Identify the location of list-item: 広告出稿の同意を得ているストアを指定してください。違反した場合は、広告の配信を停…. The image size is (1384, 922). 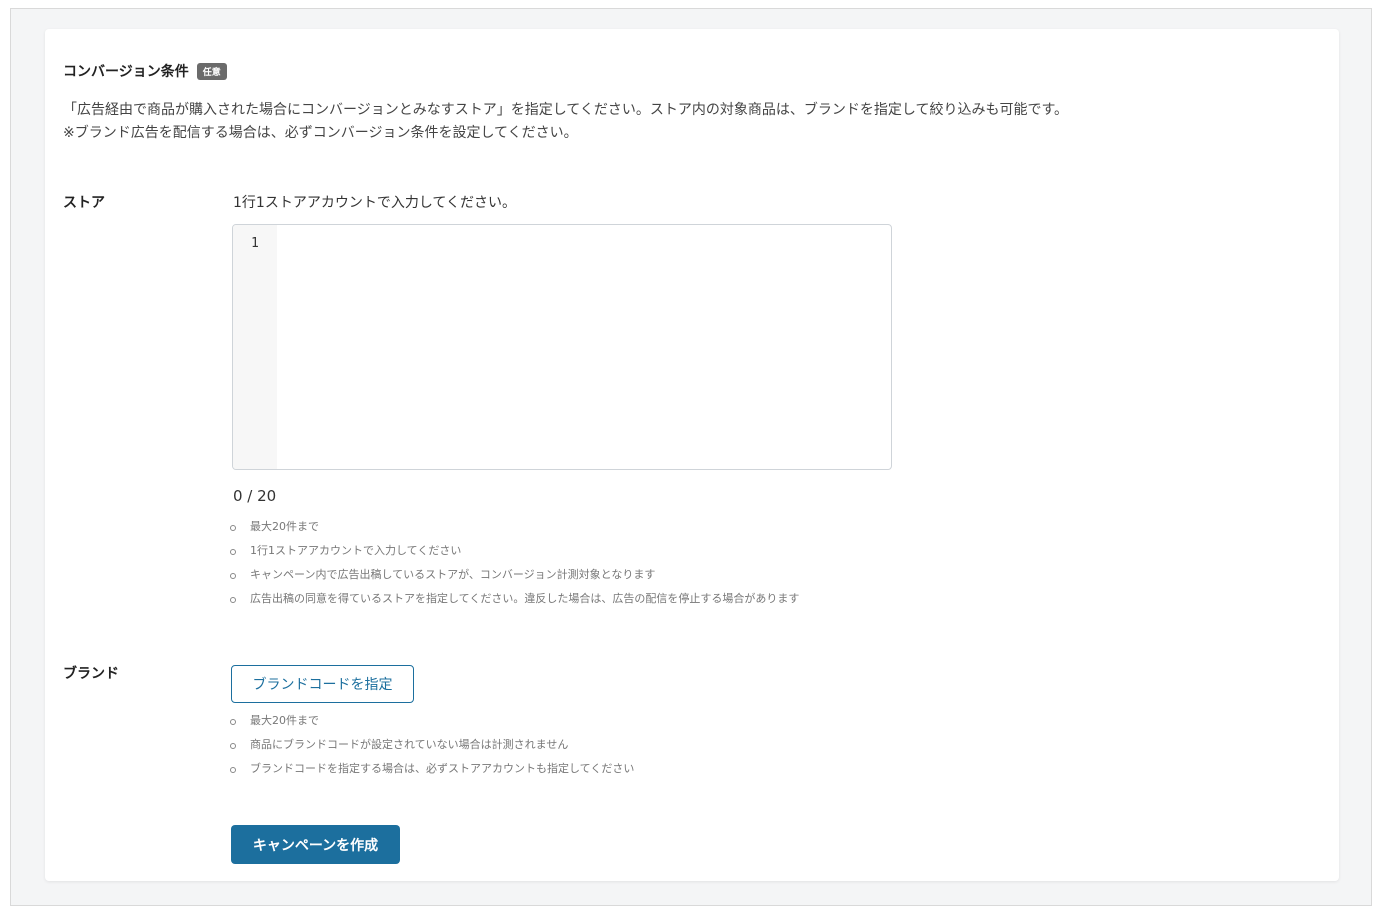
(513, 599).